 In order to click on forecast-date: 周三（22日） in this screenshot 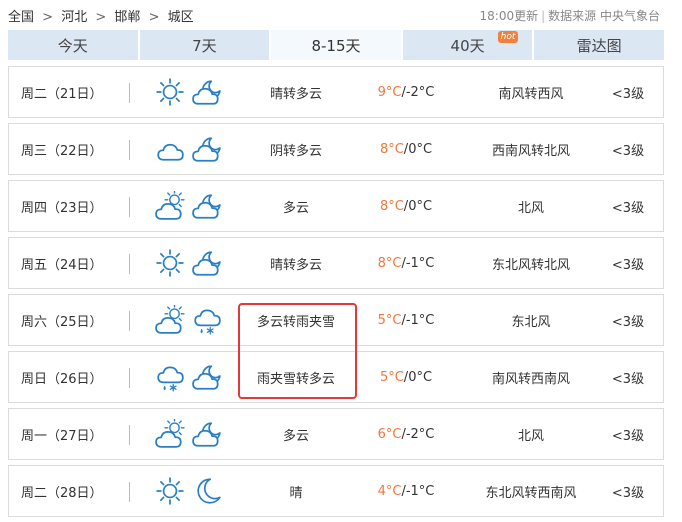, I will do `click(62, 151)`.